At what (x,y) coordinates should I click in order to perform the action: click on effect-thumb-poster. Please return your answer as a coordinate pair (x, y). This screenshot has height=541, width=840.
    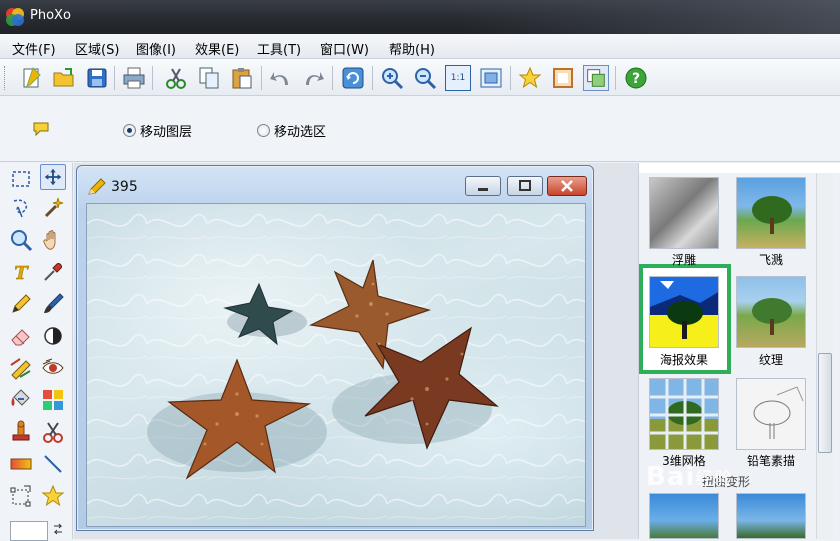
    Looking at the image, I should click on (684, 312).